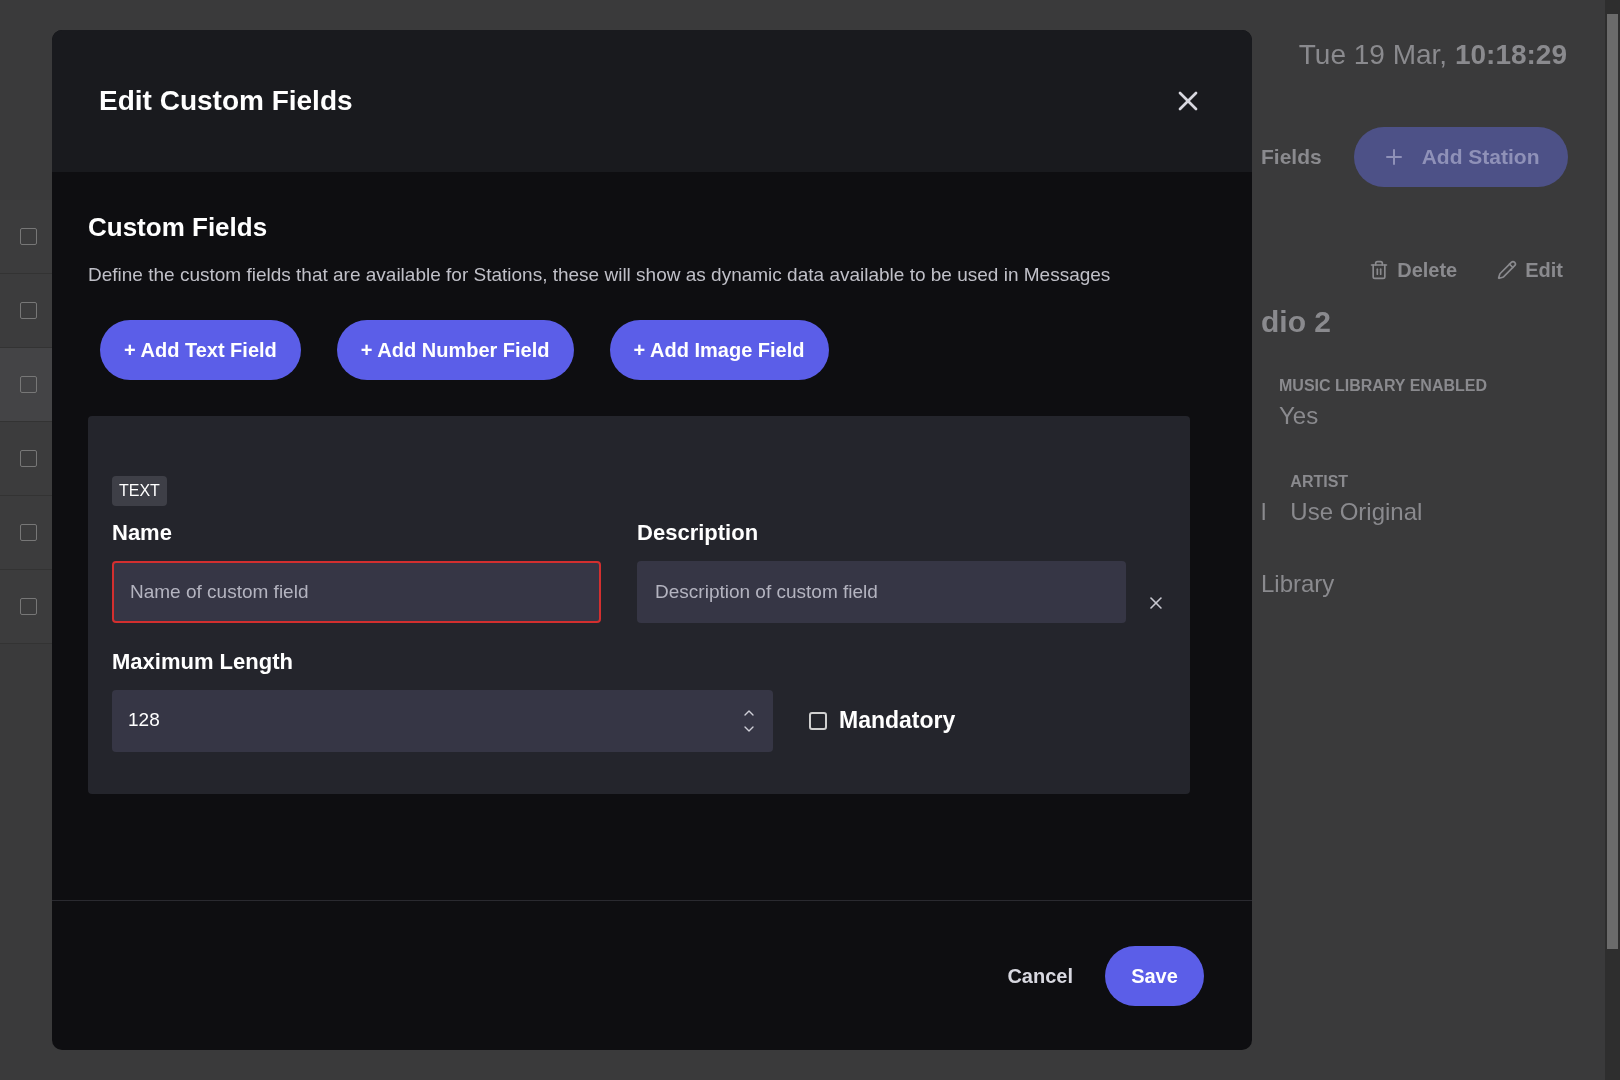  Describe the element at coordinates (1320, 482) in the screenshot. I see `detail-label: ARTIST` at that location.